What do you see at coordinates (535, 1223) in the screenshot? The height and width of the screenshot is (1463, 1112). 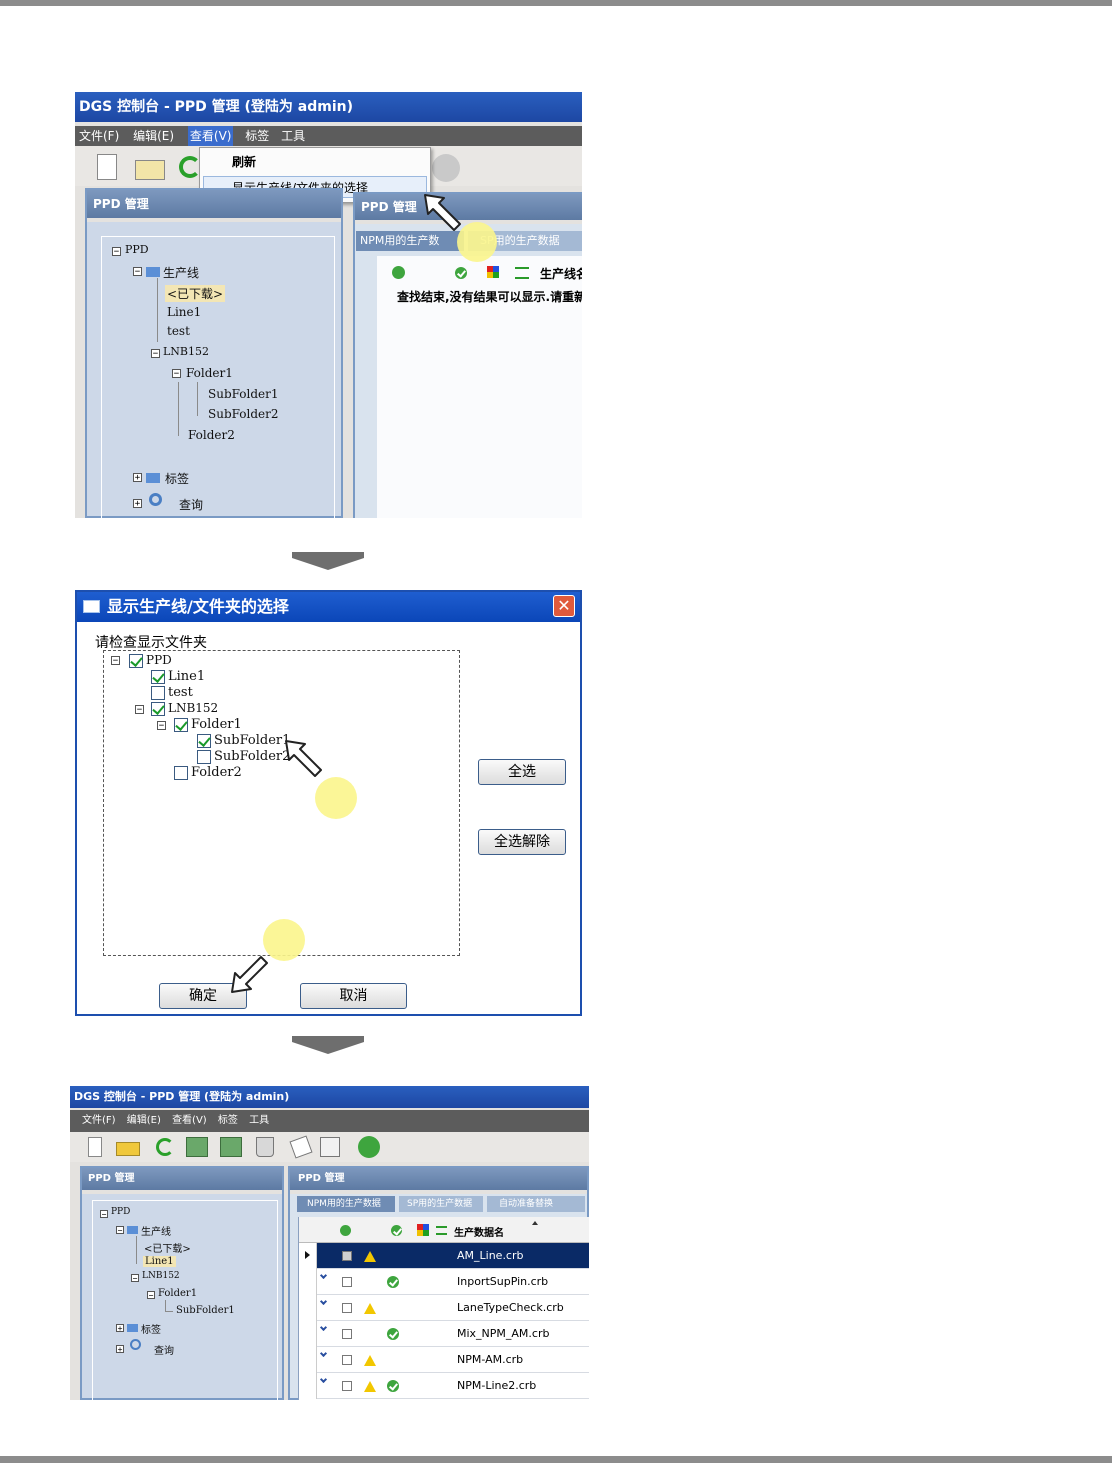 I see `sort-asc-icon` at bounding box center [535, 1223].